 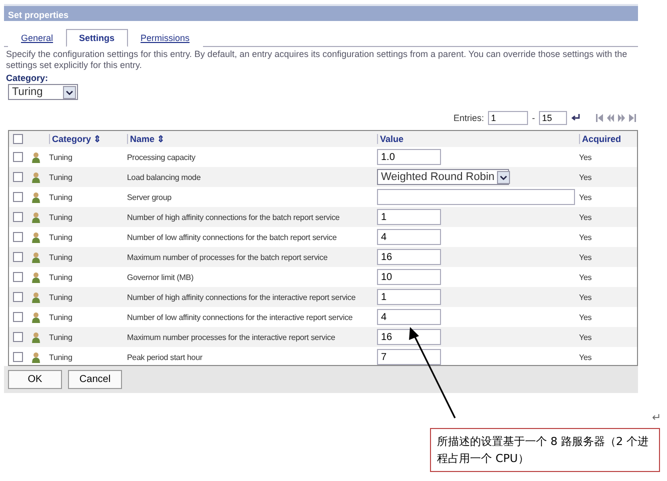 I want to click on column-header: Category ⇕, so click(x=88, y=139).